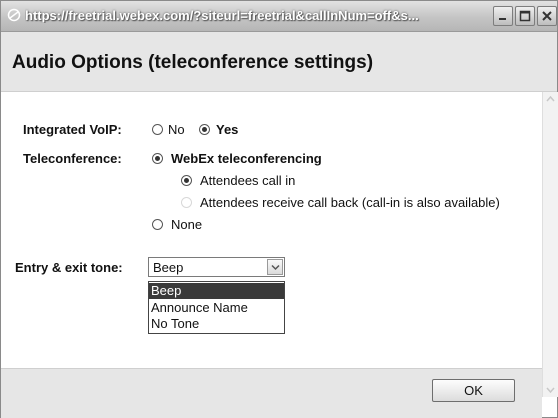 This screenshot has width=558, height=418. I want to click on tone-option-announce-name: Announce Name, so click(216, 308).